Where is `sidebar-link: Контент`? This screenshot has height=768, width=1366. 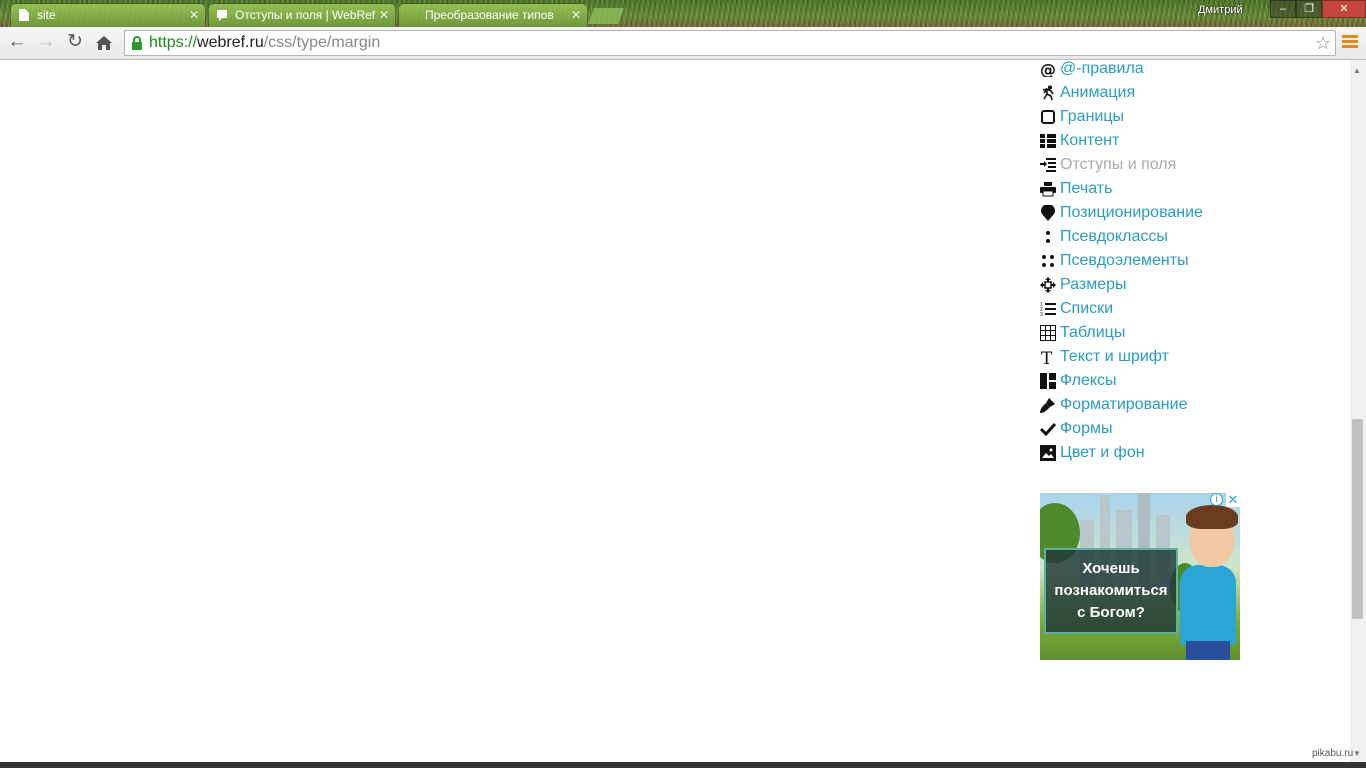
sidebar-link: Контент is located at coordinates (1089, 140).